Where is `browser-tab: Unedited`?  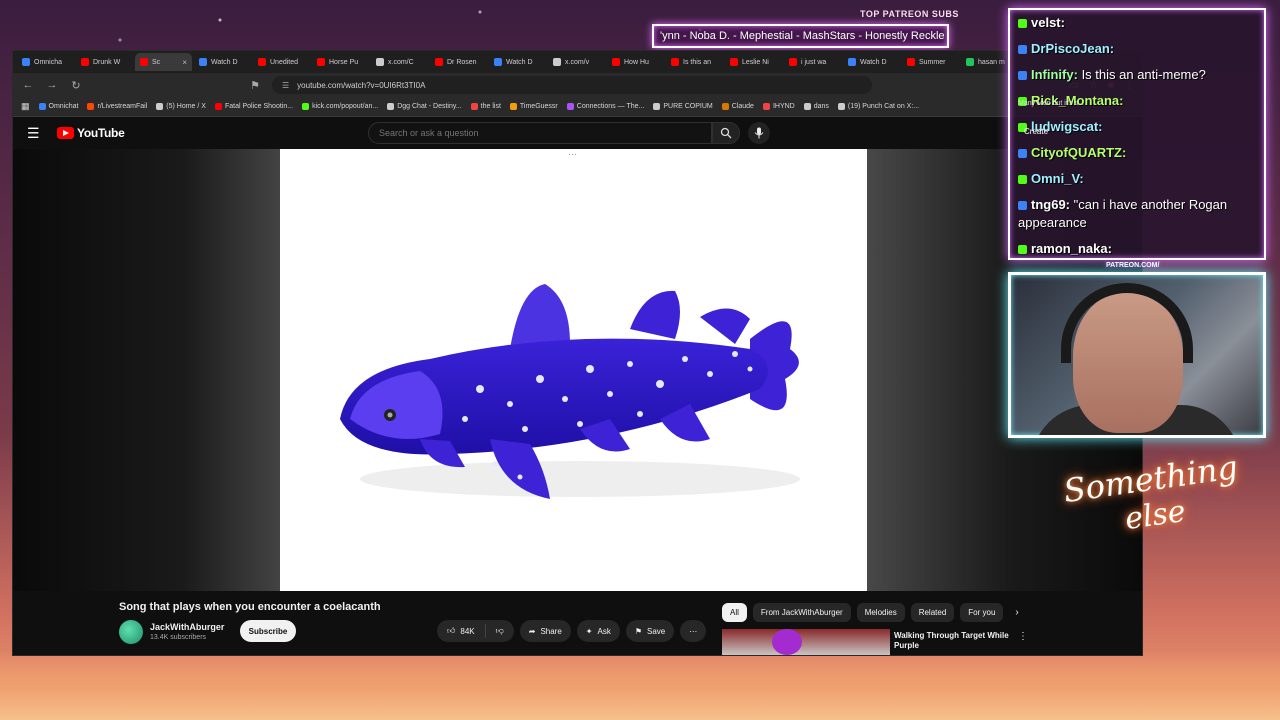 browser-tab: Unedited is located at coordinates (281, 62).